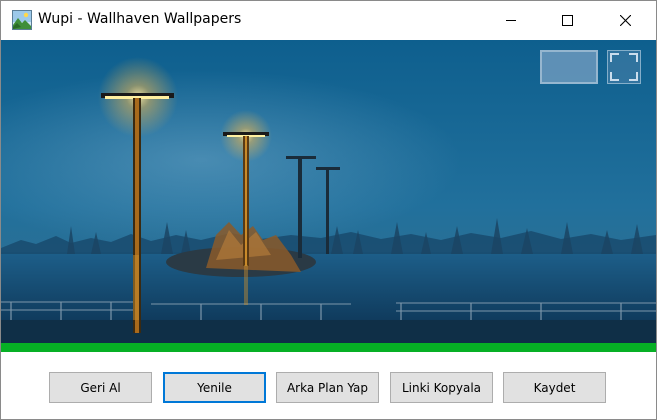 This screenshot has width=657, height=420. I want to click on minimize-icon, so click(511, 20).